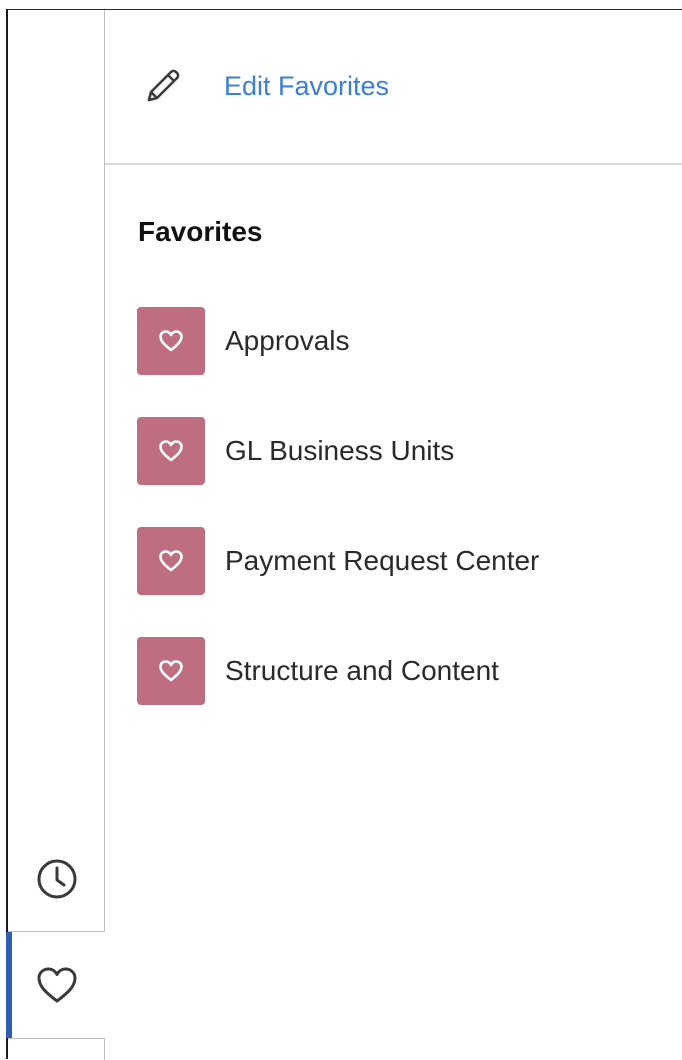  Describe the element at coordinates (163, 86) in the screenshot. I see `pencil-icon` at that location.